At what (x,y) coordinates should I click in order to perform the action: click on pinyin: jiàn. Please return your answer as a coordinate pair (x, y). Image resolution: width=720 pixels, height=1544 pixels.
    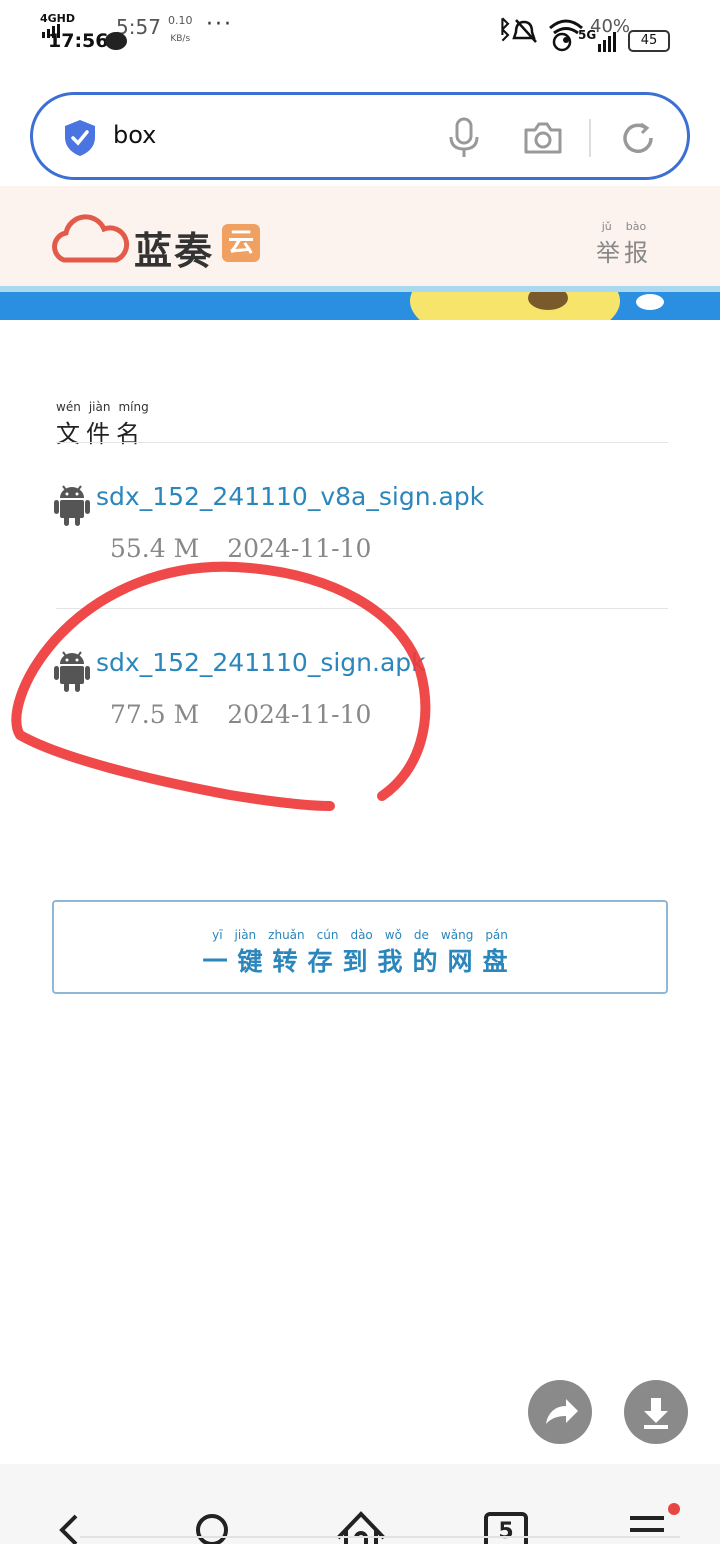
    Looking at the image, I should click on (245, 935).